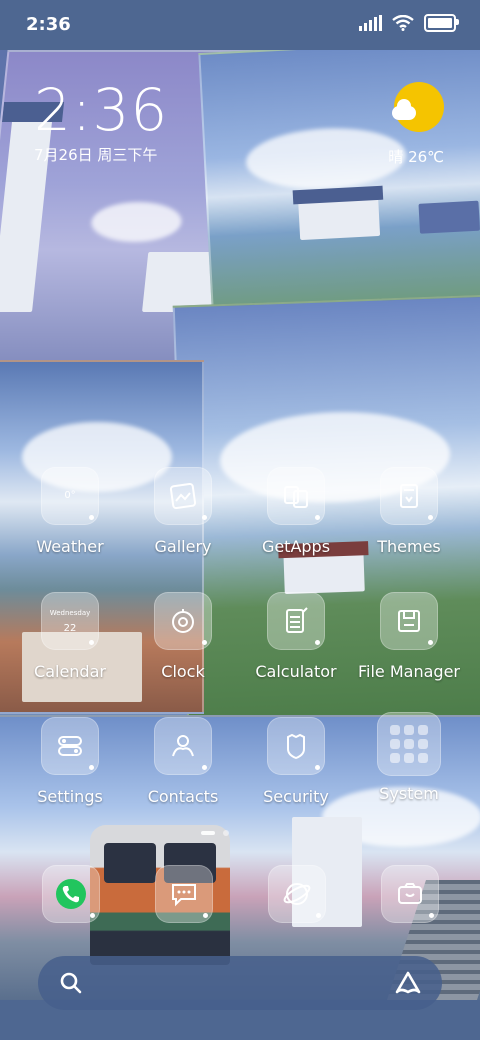 This screenshot has width=480, height=1040. Describe the element at coordinates (183, 546) in the screenshot. I see `app-label: Gallery` at that location.